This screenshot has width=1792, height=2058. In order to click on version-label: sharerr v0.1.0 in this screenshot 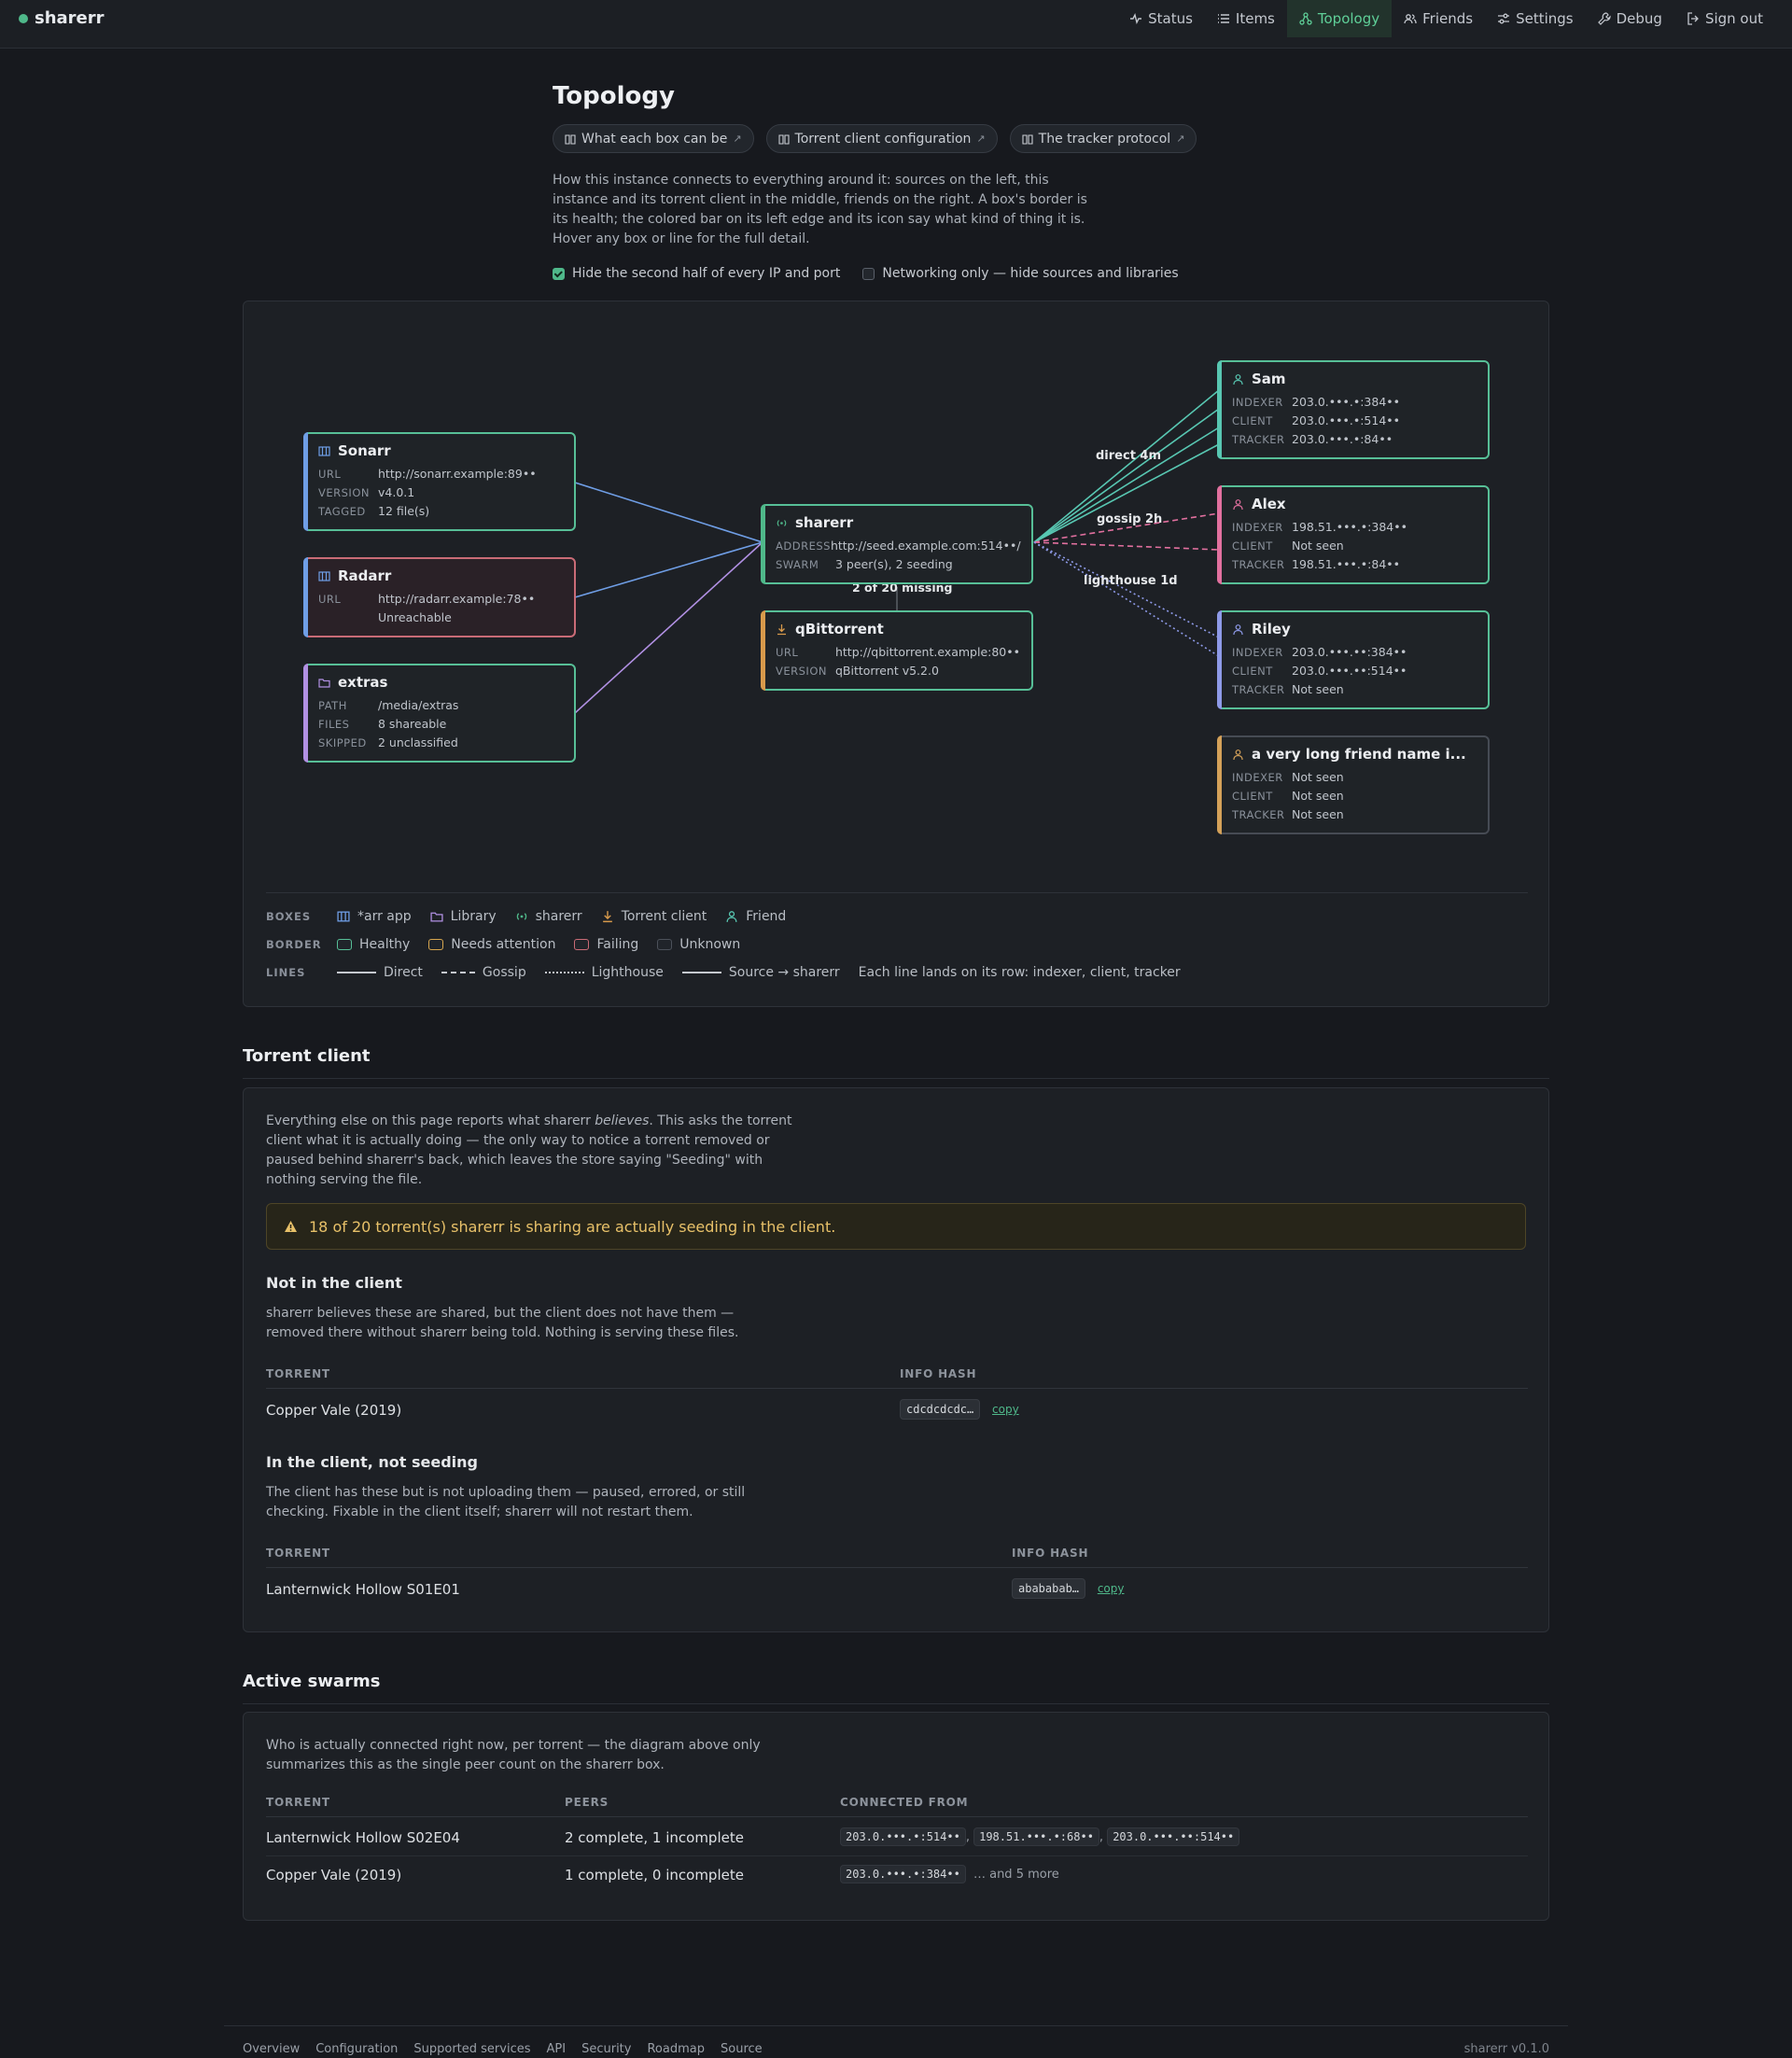, I will do `click(1506, 2049)`.